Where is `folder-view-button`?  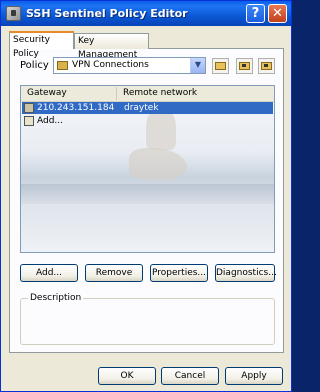 folder-view-button is located at coordinates (266, 66).